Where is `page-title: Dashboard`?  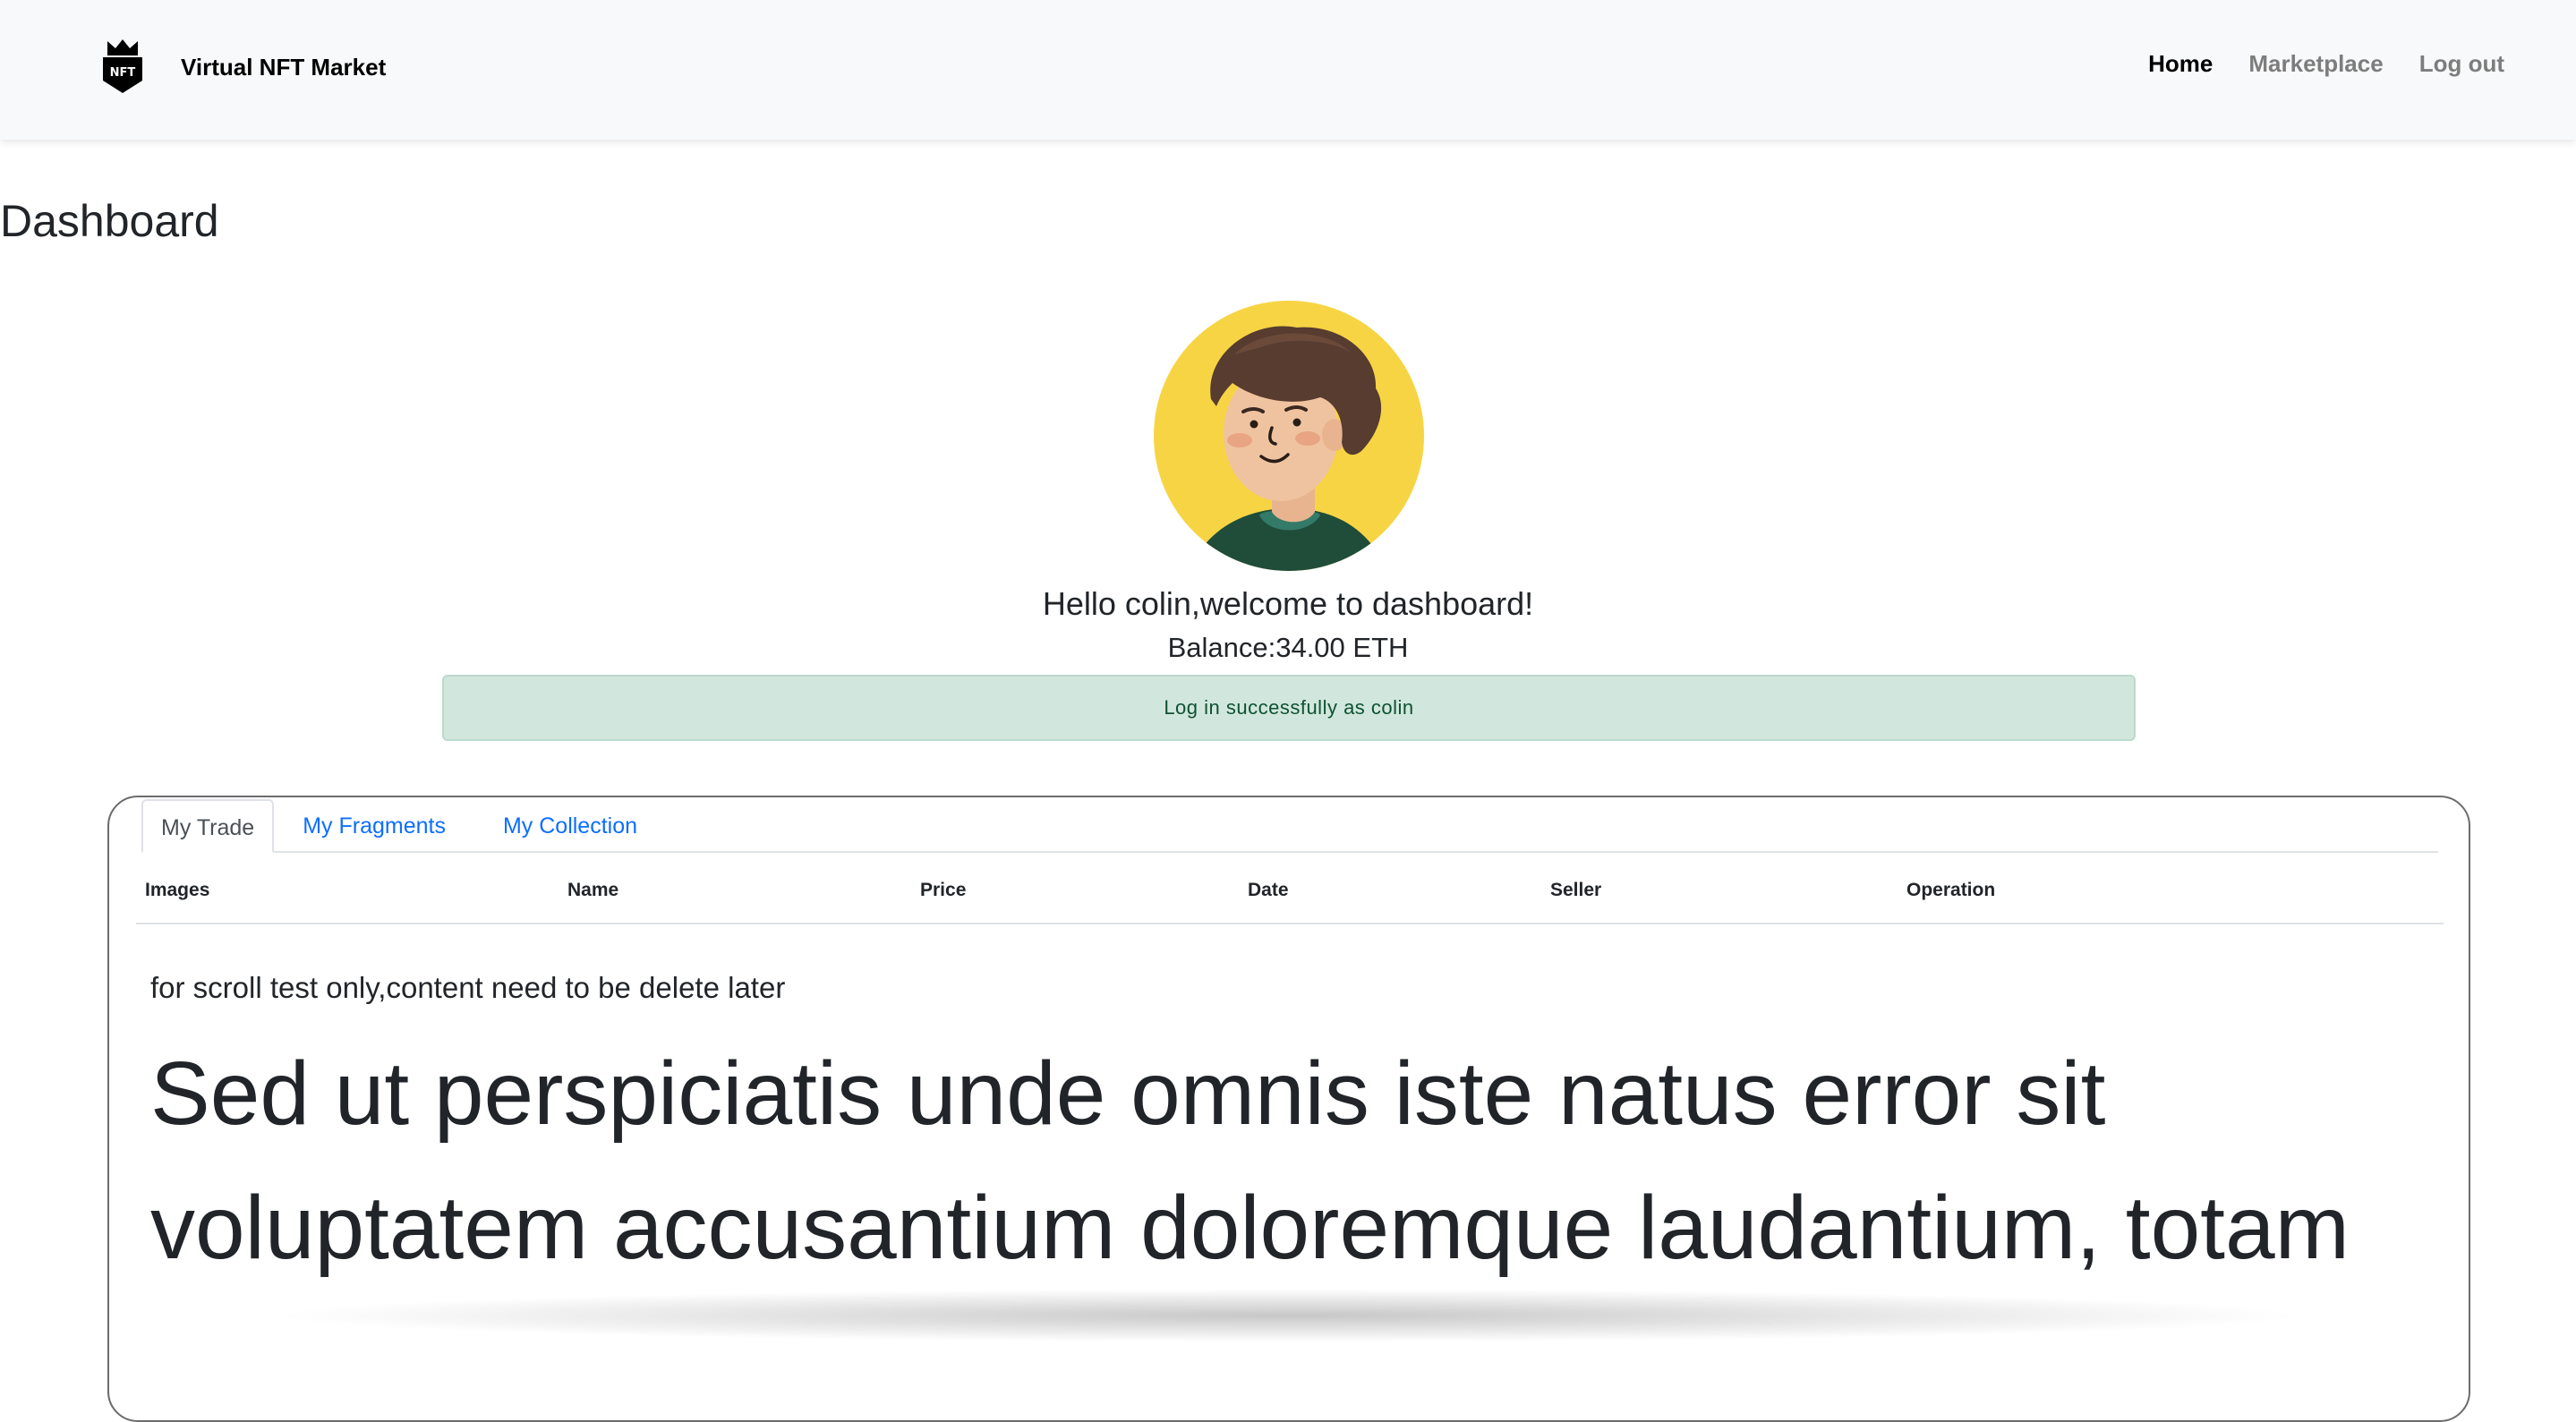 page-title: Dashboard is located at coordinates (109, 221).